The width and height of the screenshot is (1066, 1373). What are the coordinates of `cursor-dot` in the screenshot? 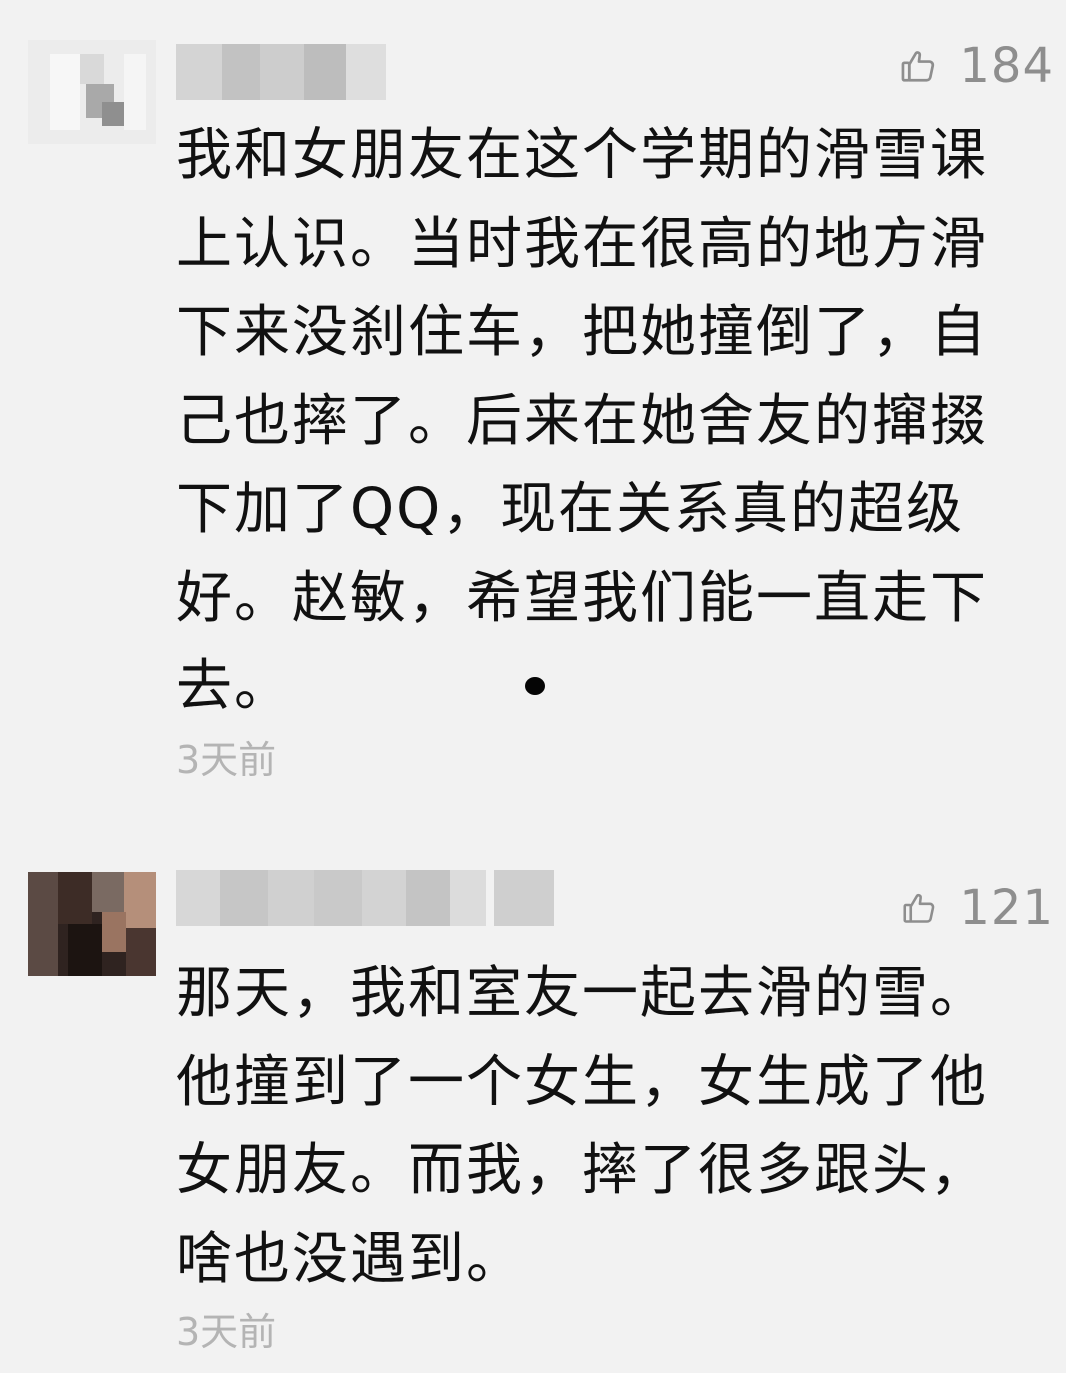 It's located at (535, 686).